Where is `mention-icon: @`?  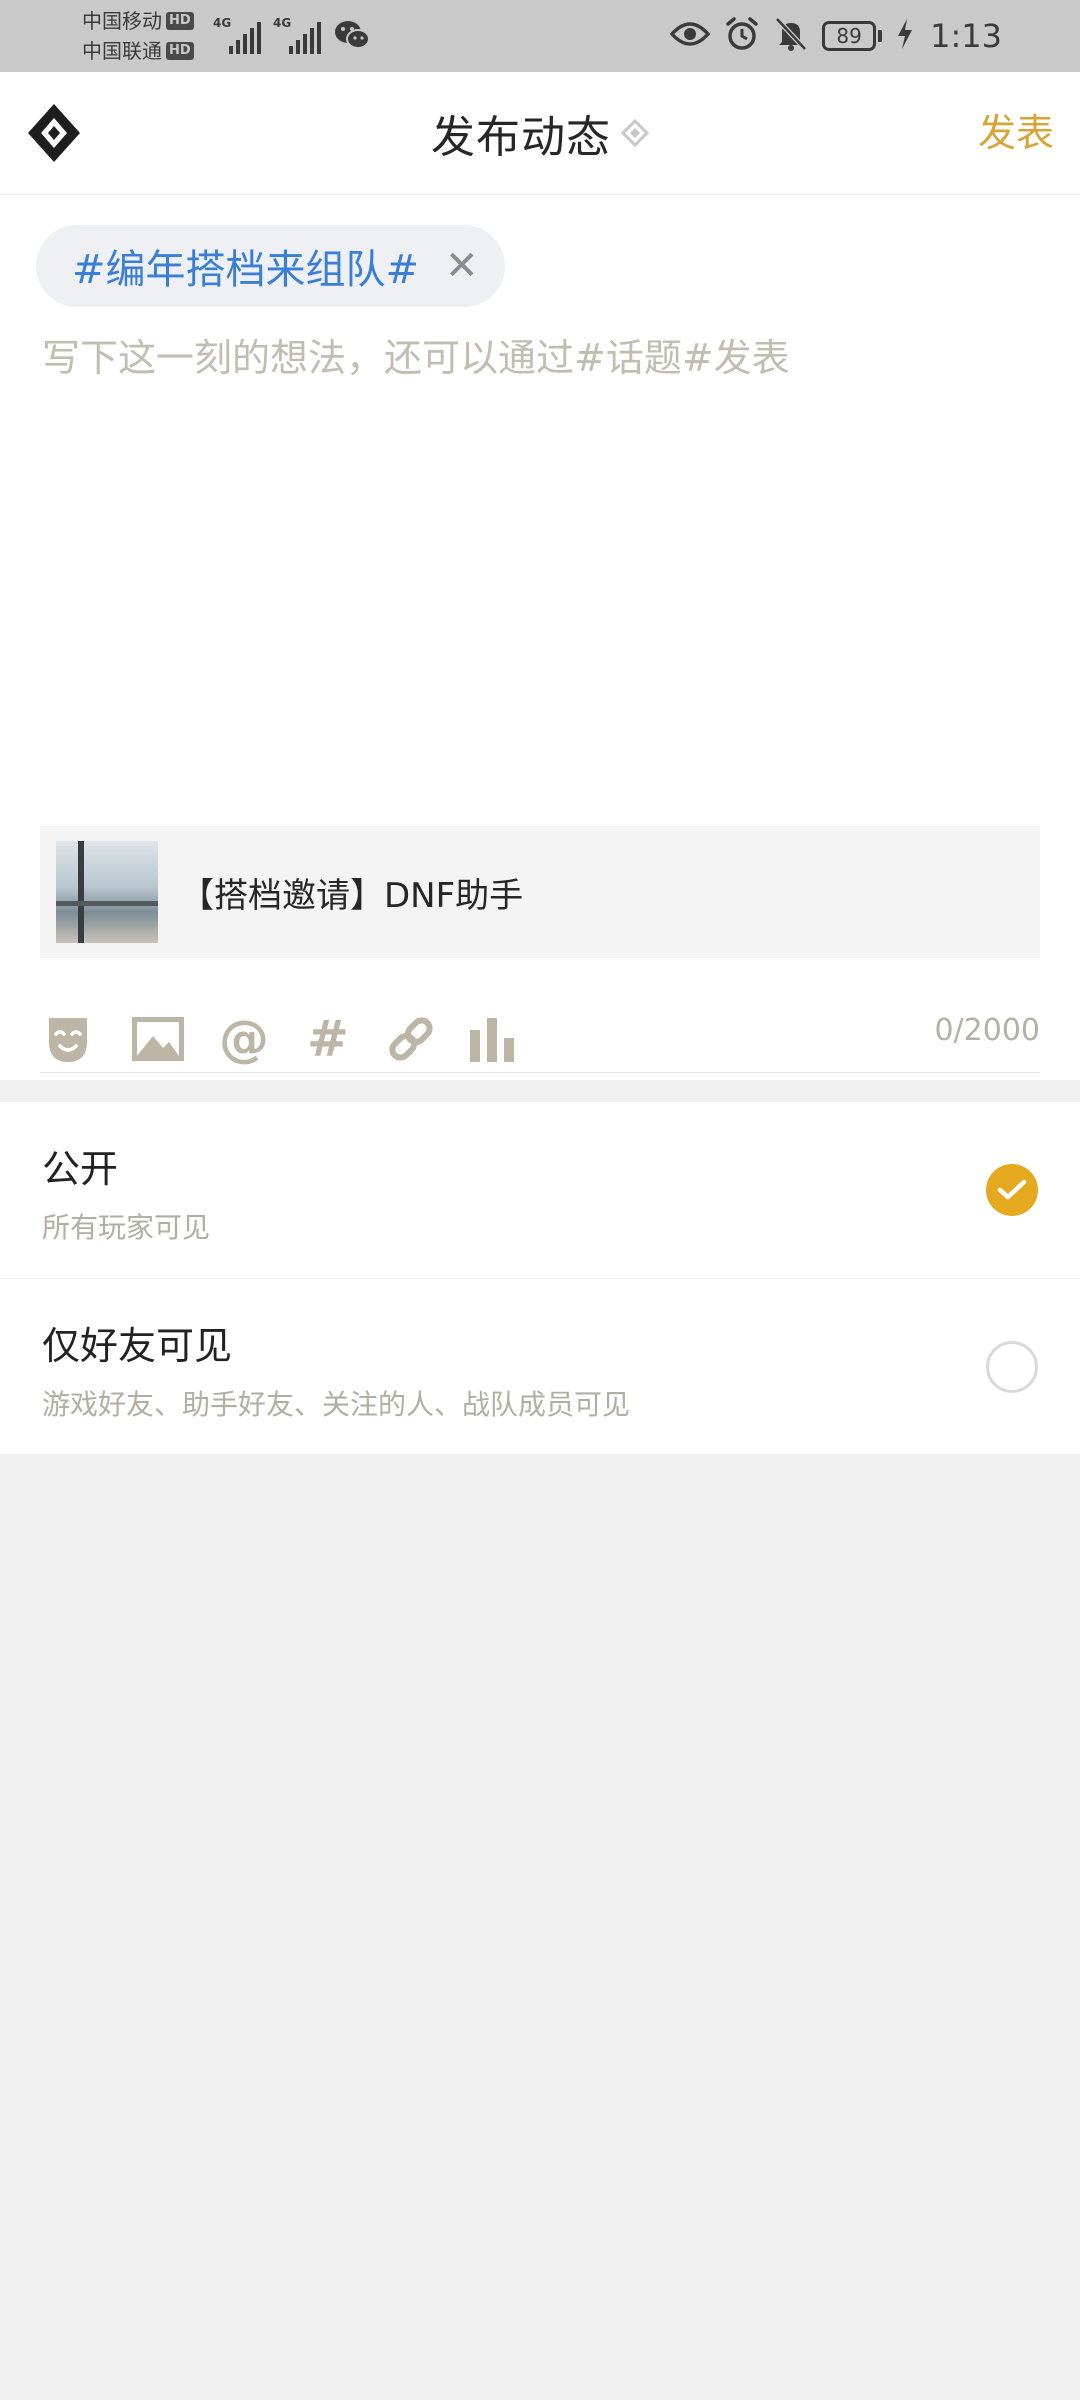 mention-icon: @ is located at coordinates (244, 1039).